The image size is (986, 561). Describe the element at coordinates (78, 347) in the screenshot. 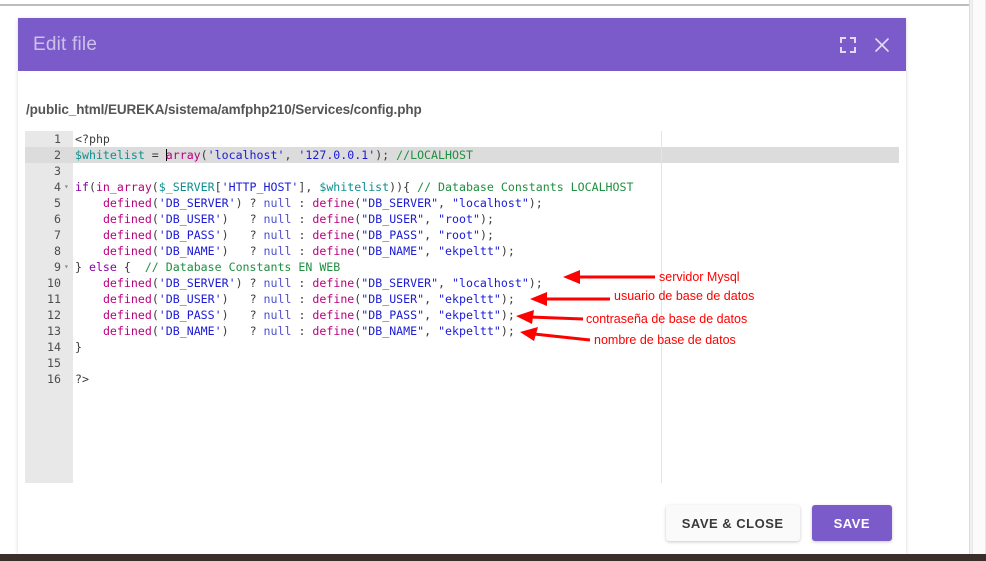

I see `code-text: }` at that location.